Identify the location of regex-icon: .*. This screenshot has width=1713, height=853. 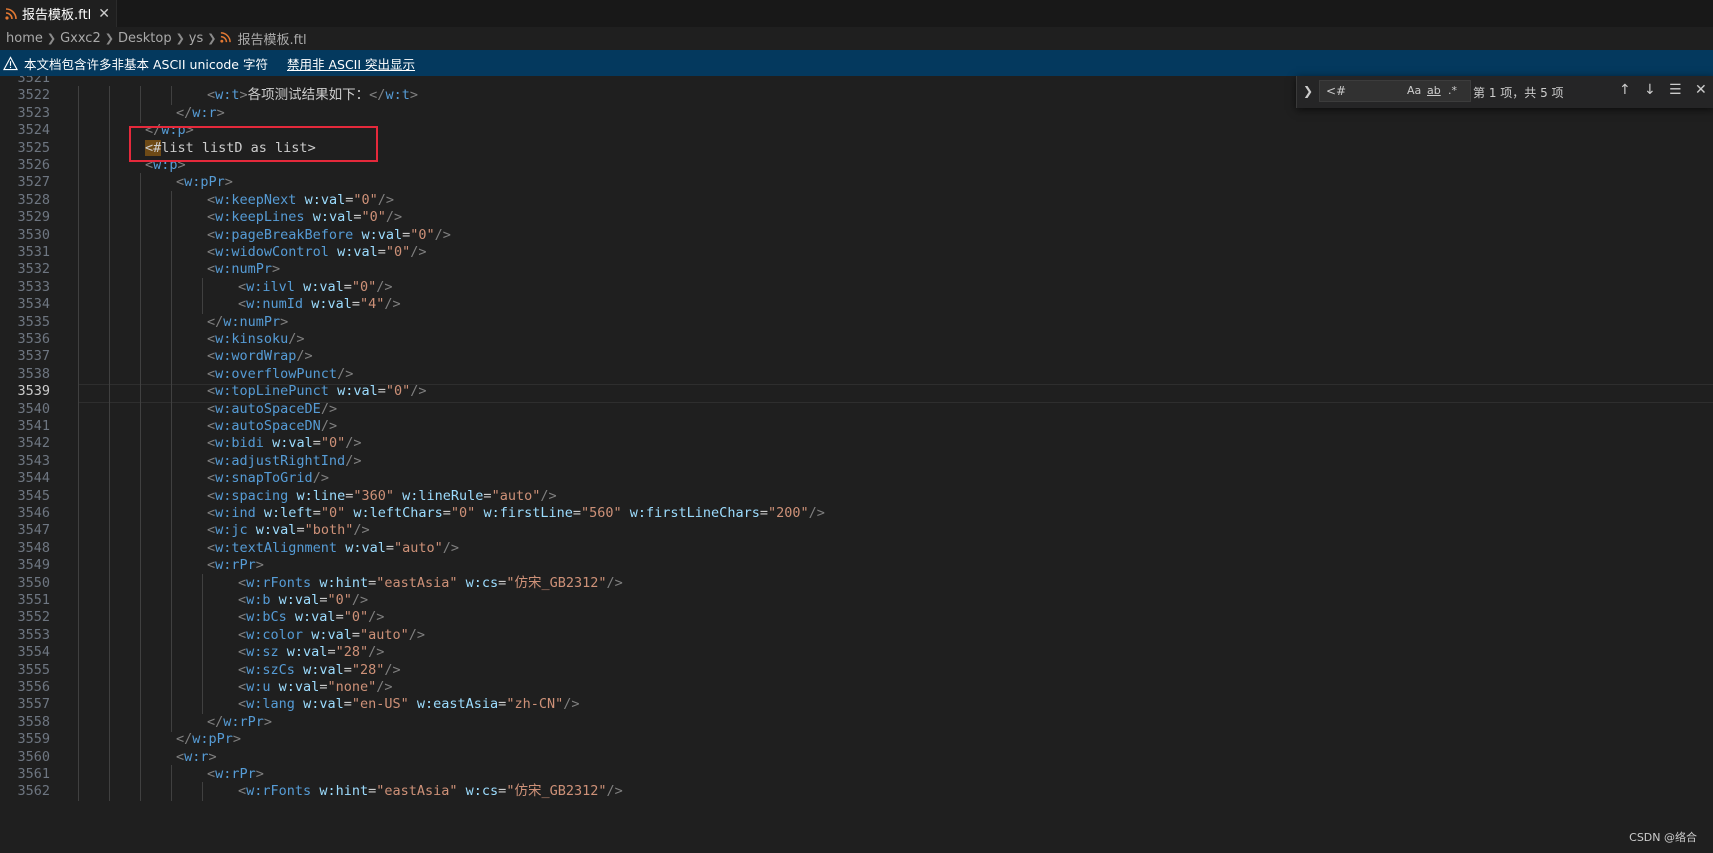
(1452, 90).